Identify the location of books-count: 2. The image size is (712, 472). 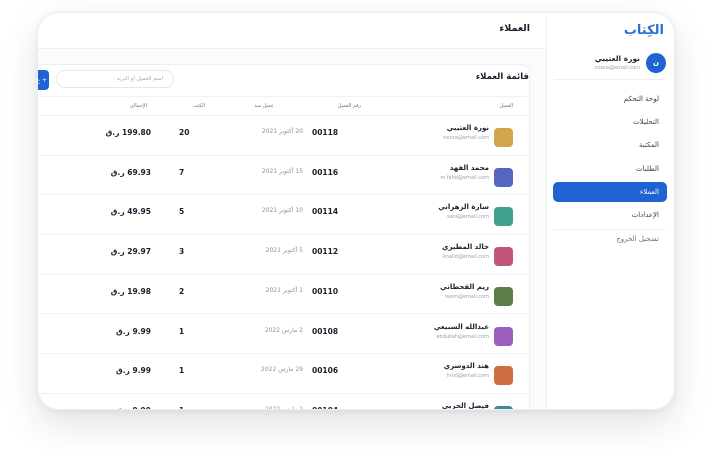
(182, 291).